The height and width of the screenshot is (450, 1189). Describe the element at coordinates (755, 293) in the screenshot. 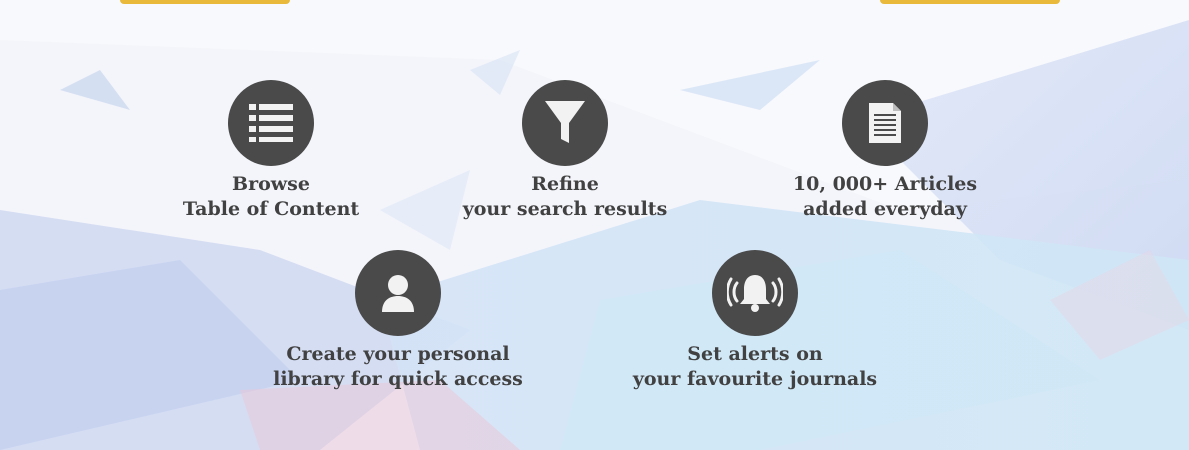

I see `bell-alert-icon` at that location.